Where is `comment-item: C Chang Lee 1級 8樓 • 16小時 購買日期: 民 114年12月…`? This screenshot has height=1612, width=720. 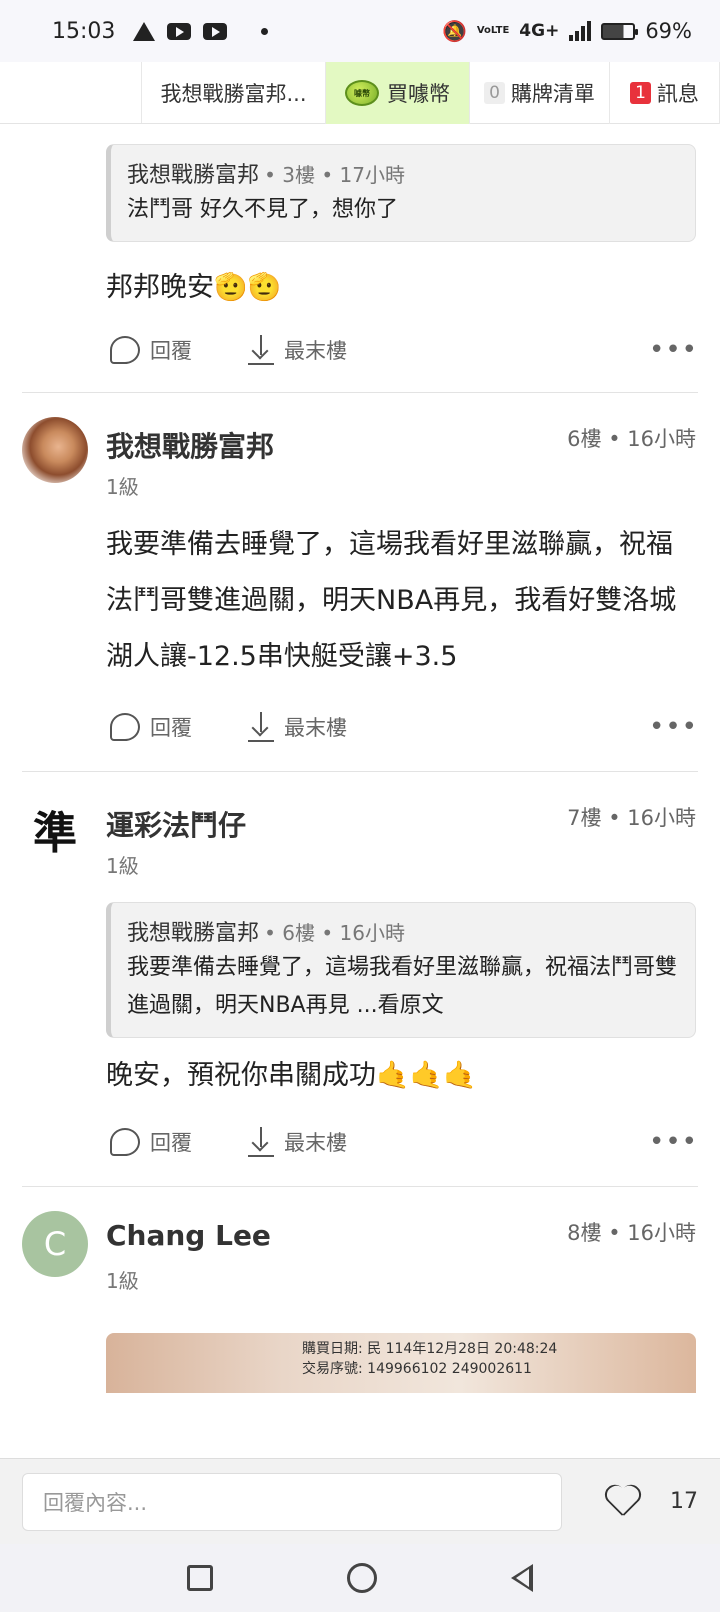
comment-item: C Chang Lee 1級 8樓 • 16小時 購買日期: 民 114年12月… is located at coordinates (360, 1290).